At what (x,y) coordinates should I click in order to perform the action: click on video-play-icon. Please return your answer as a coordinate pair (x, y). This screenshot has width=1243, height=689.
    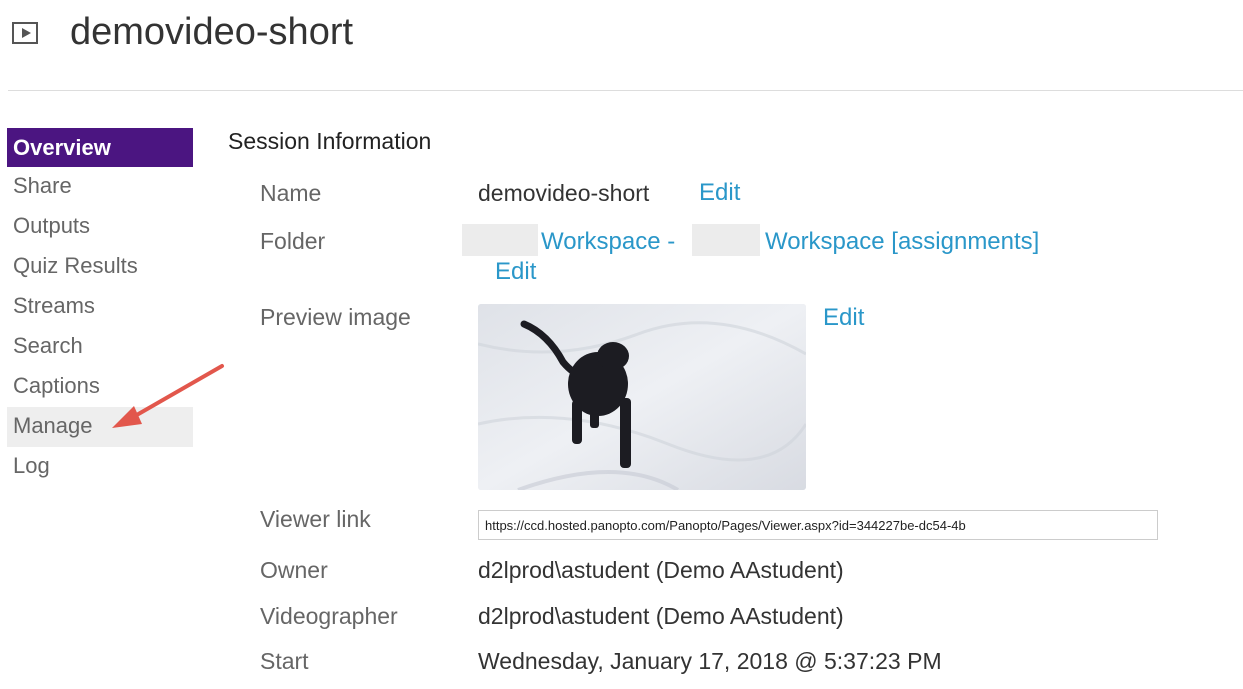
    Looking at the image, I should click on (25, 33).